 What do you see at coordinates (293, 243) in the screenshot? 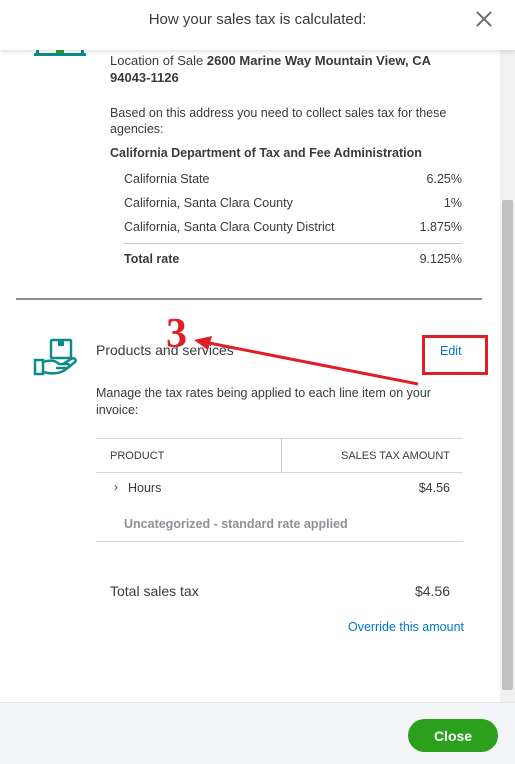
I see `rate-divider` at bounding box center [293, 243].